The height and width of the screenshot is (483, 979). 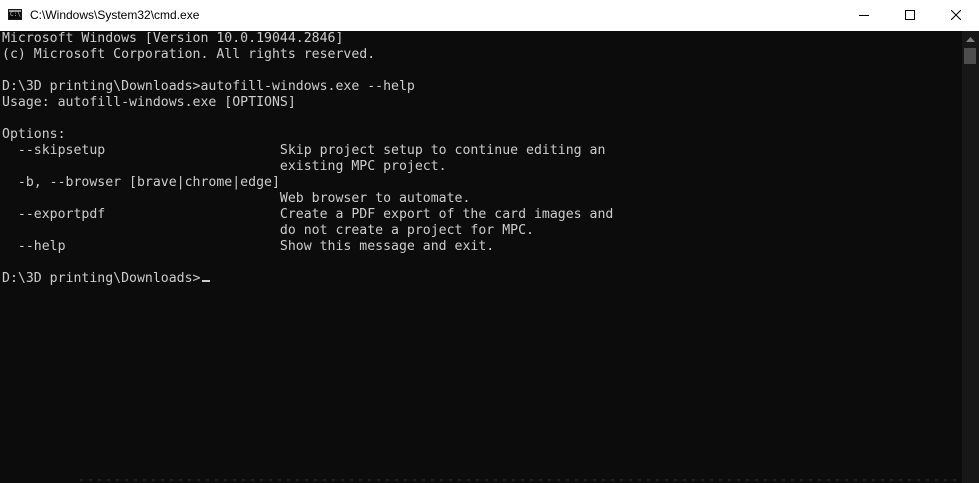 I want to click on scroll-thumb, so click(x=970, y=56).